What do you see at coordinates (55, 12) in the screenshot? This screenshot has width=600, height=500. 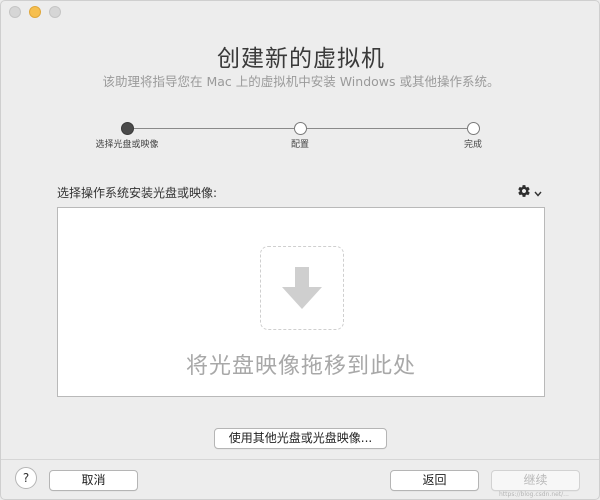 I see `zoom-window-button` at bounding box center [55, 12].